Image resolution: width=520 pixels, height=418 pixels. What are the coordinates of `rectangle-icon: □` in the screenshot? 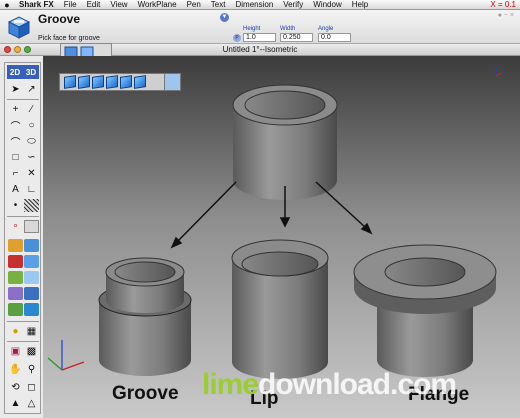 It's located at (15, 157).